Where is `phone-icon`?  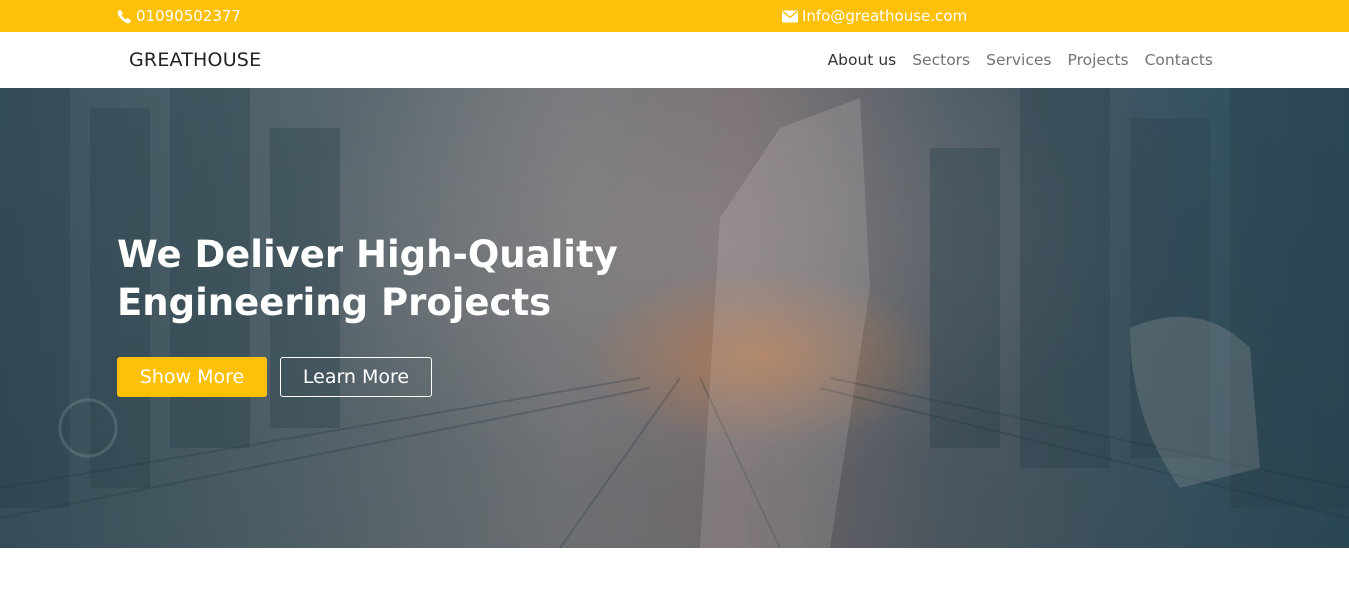
phone-icon is located at coordinates (124, 16).